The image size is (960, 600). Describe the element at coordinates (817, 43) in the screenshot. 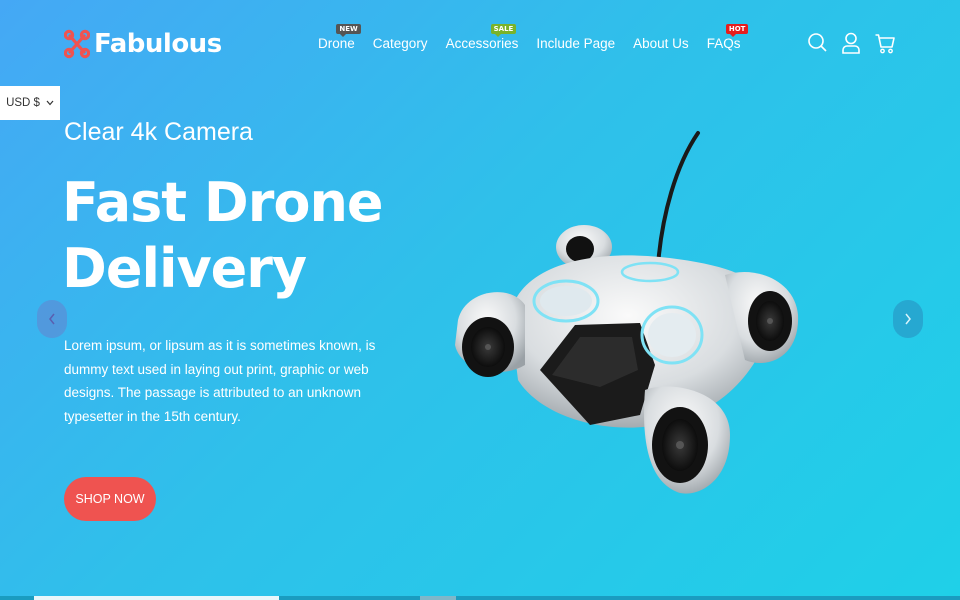

I see `search-icon` at that location.